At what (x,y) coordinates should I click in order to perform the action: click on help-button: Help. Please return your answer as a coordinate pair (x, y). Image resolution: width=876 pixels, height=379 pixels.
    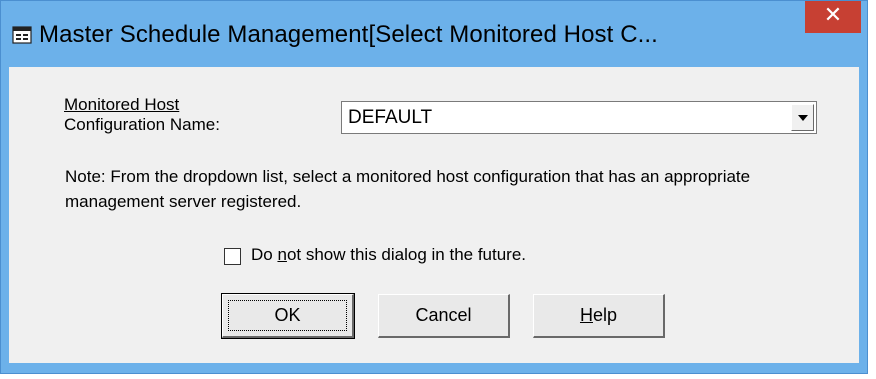
    Looking at the image, I should click on (599, 316).